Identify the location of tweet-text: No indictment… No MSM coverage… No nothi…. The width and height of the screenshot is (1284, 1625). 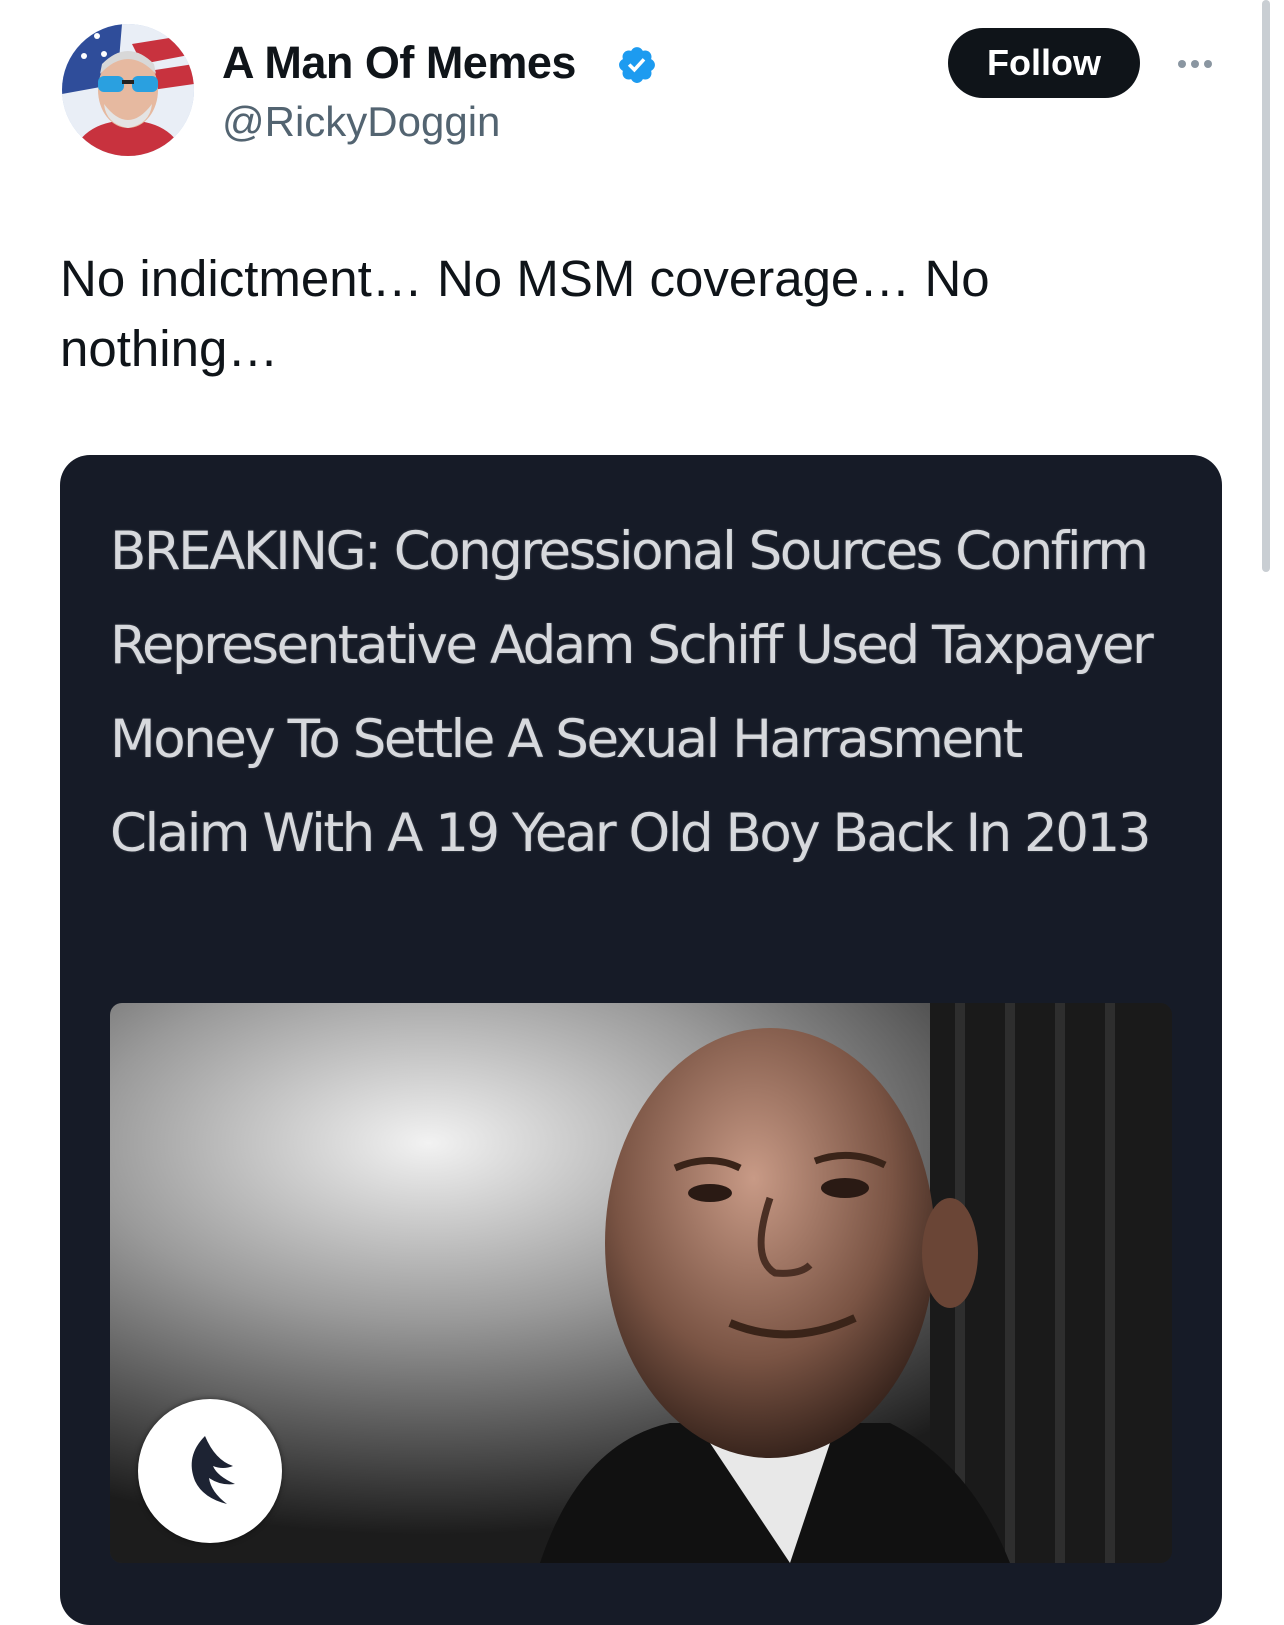
(525, 313).